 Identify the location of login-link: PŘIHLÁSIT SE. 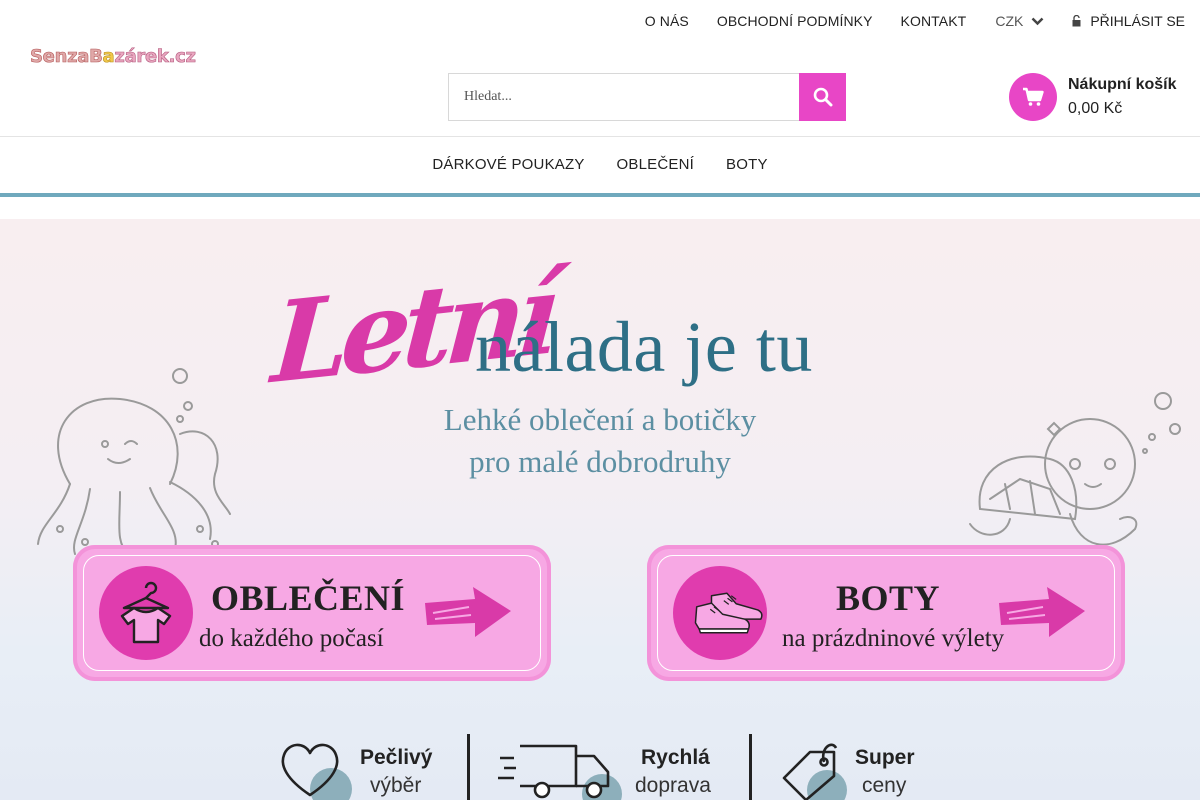
(1128, 21).